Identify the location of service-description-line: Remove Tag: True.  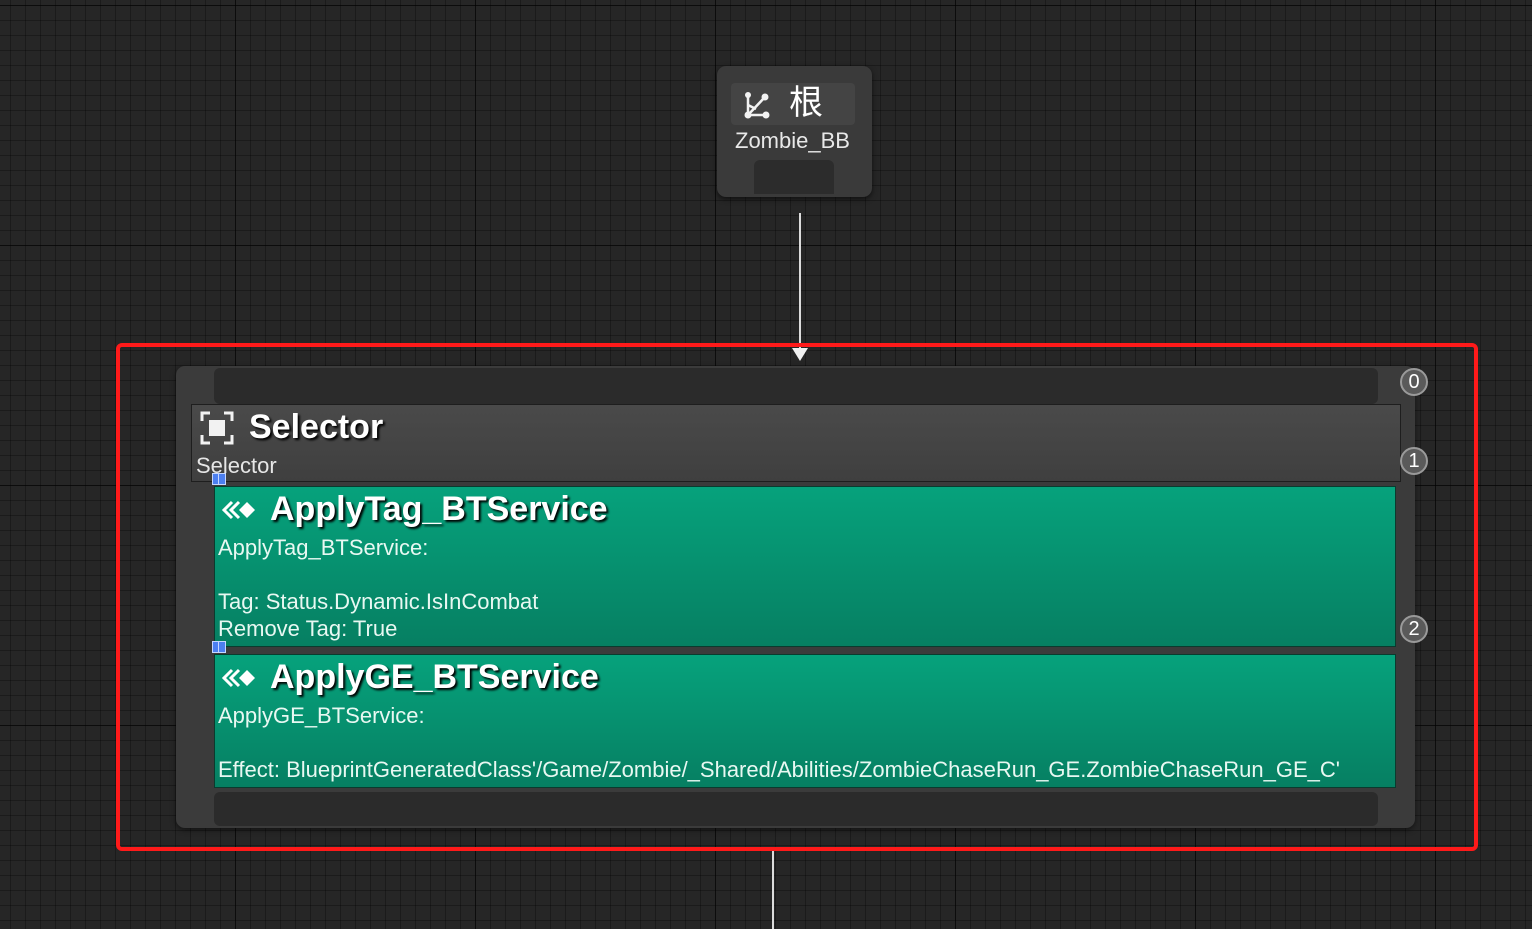
(308, 628).